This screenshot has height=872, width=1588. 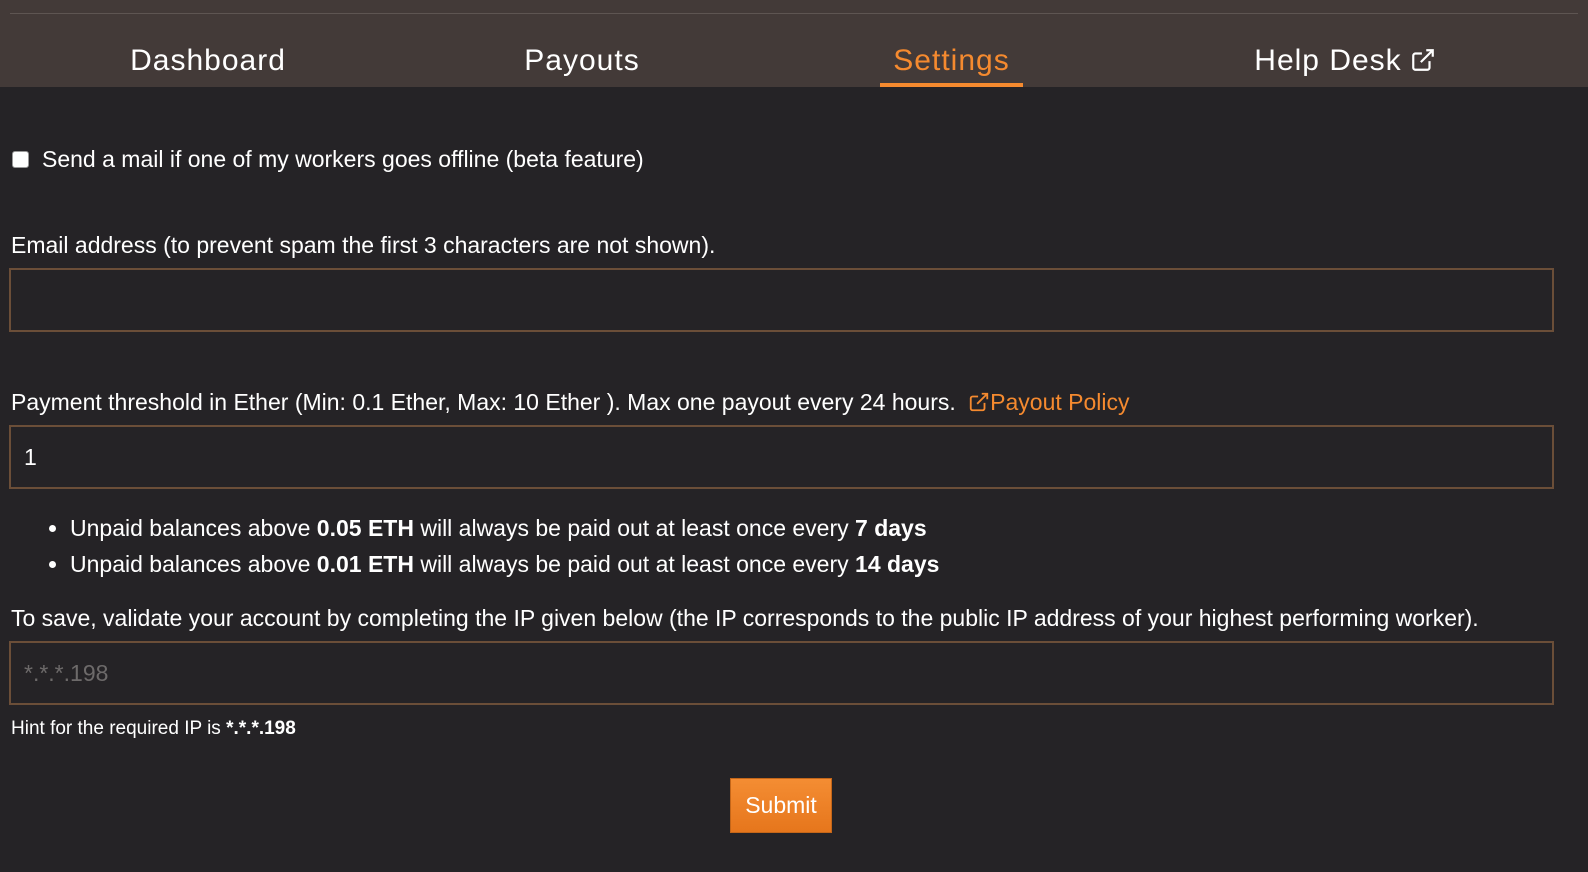 I want to click on tab-help-desk: Help Desk, so click(x=1345, y=65).